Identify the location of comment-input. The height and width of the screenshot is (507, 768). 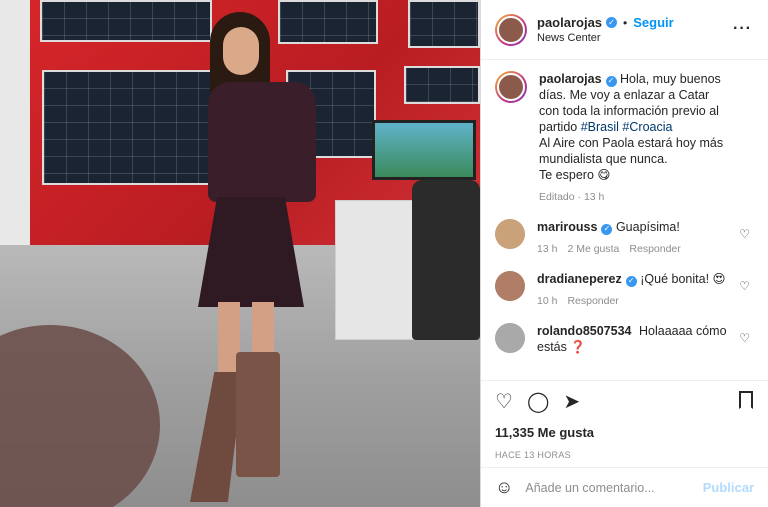
(614, 487).